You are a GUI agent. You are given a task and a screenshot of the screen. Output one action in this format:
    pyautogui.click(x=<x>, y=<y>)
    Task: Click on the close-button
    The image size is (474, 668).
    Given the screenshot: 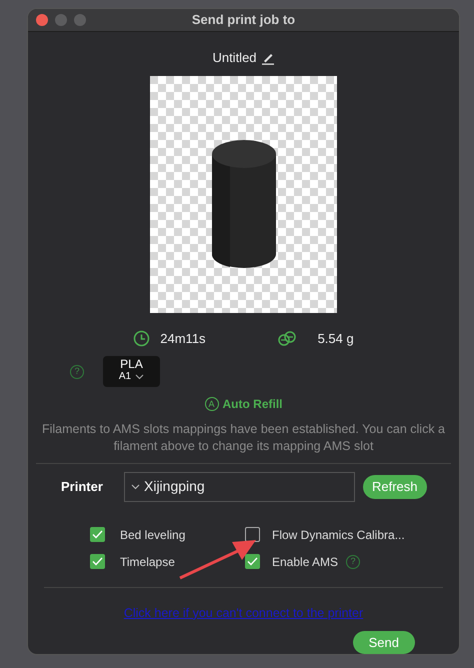 What is the action you would take?
    pyautogui.click(x=42, y=20)
    